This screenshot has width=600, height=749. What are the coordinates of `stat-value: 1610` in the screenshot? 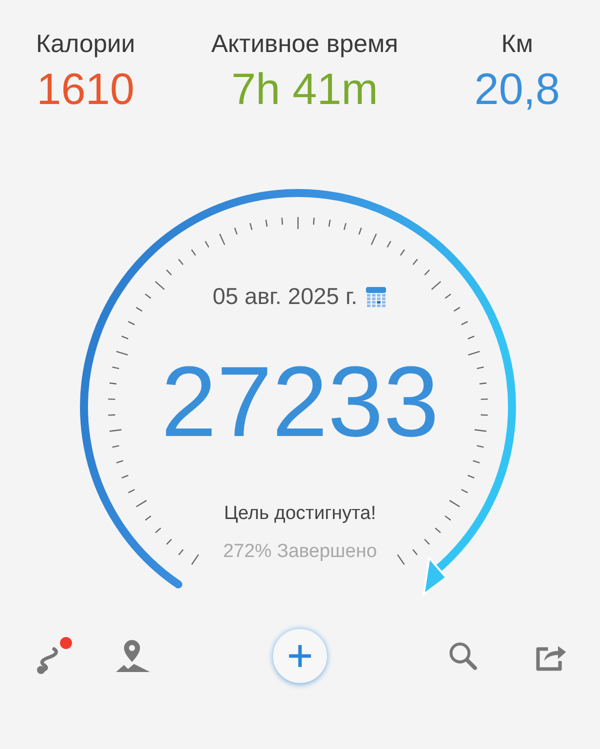 It's located at (85, 90).